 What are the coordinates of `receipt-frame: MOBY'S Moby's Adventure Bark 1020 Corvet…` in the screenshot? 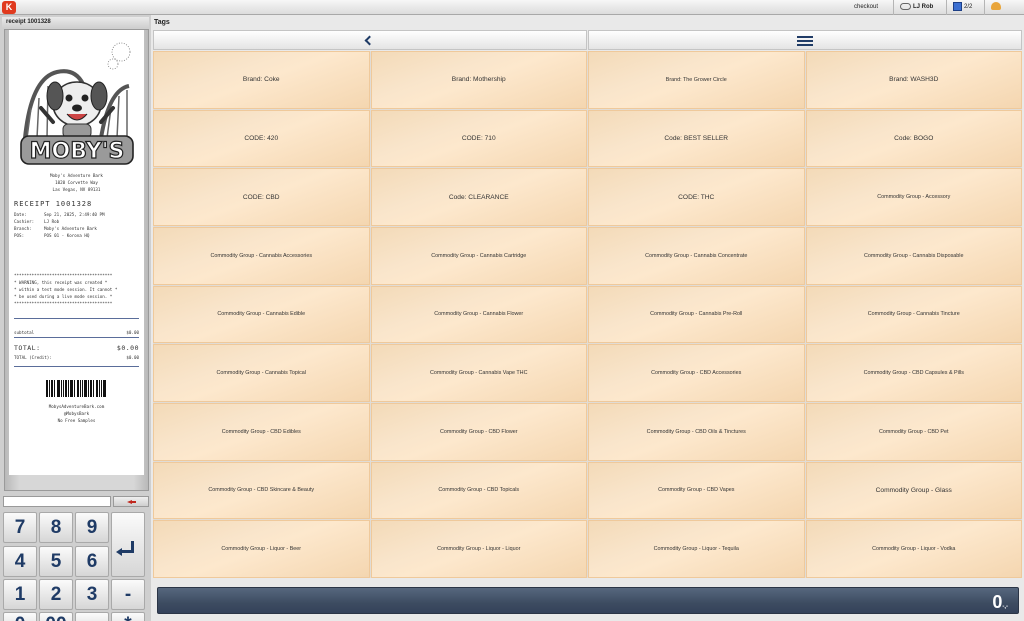 It's located at (76, 260).